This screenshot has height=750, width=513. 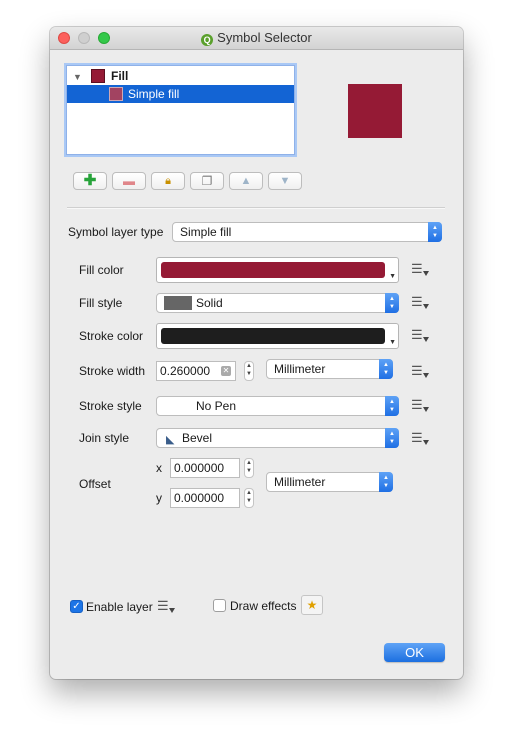 What do you see at coordinates (216, 406) in the screenshot?
I see `stroke-style-value: No Pen` at bounding box center [216, 406].